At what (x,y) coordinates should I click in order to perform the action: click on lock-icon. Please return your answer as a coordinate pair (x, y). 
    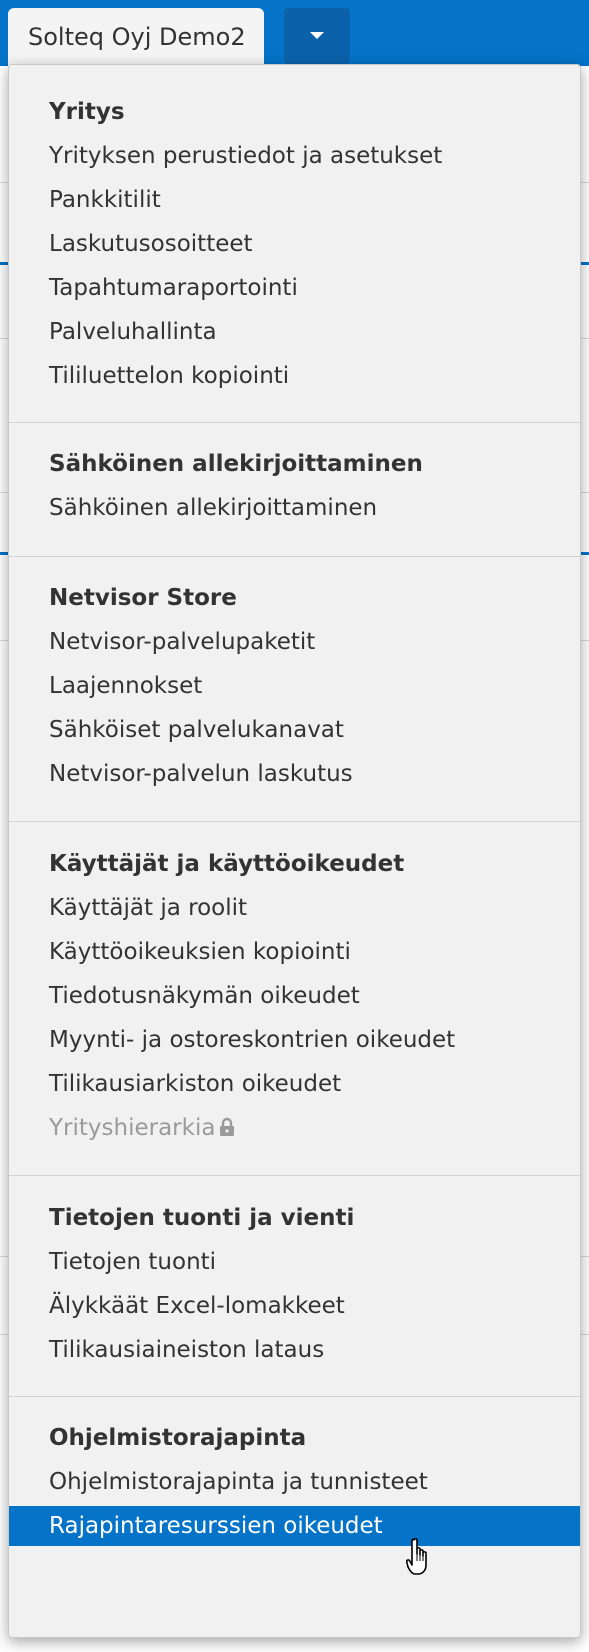
    Looking at the image, I should click on (227, 1130).